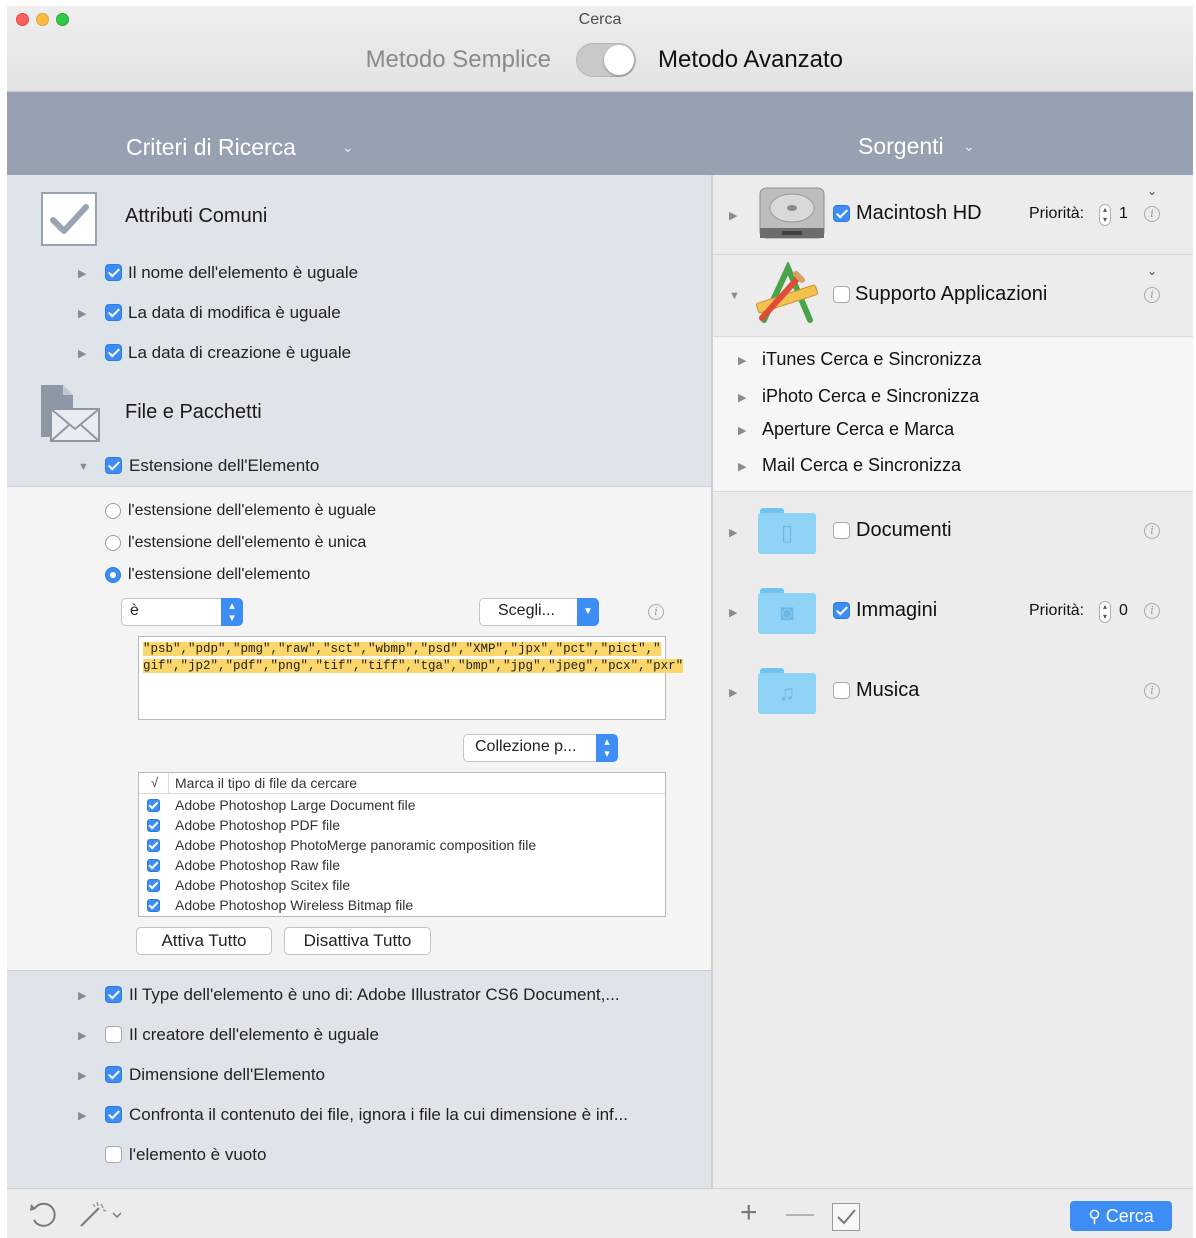 This screenshot has width=1196, height=1238. What do you see at coordinates (113, 575) in the screenshot?
I see `radio-extension-custom` at bounding box center [113, 575].